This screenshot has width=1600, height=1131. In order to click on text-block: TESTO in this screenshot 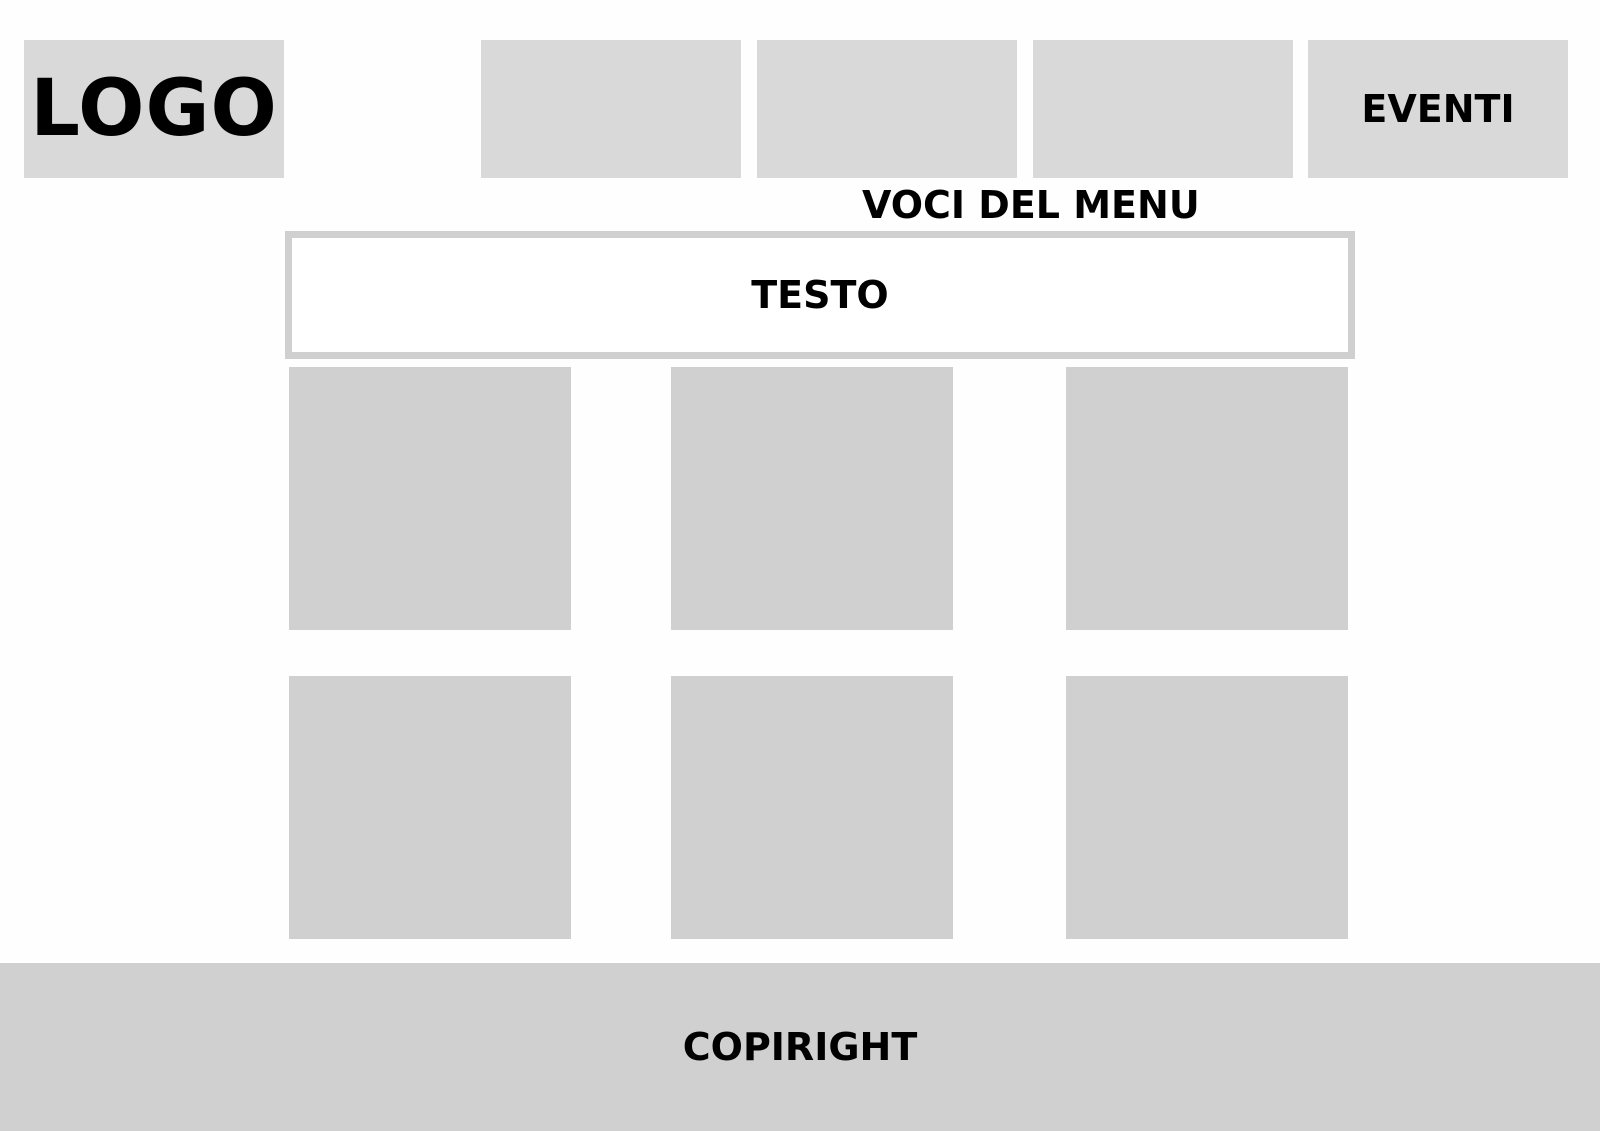, I will do `click(820, 295)`.